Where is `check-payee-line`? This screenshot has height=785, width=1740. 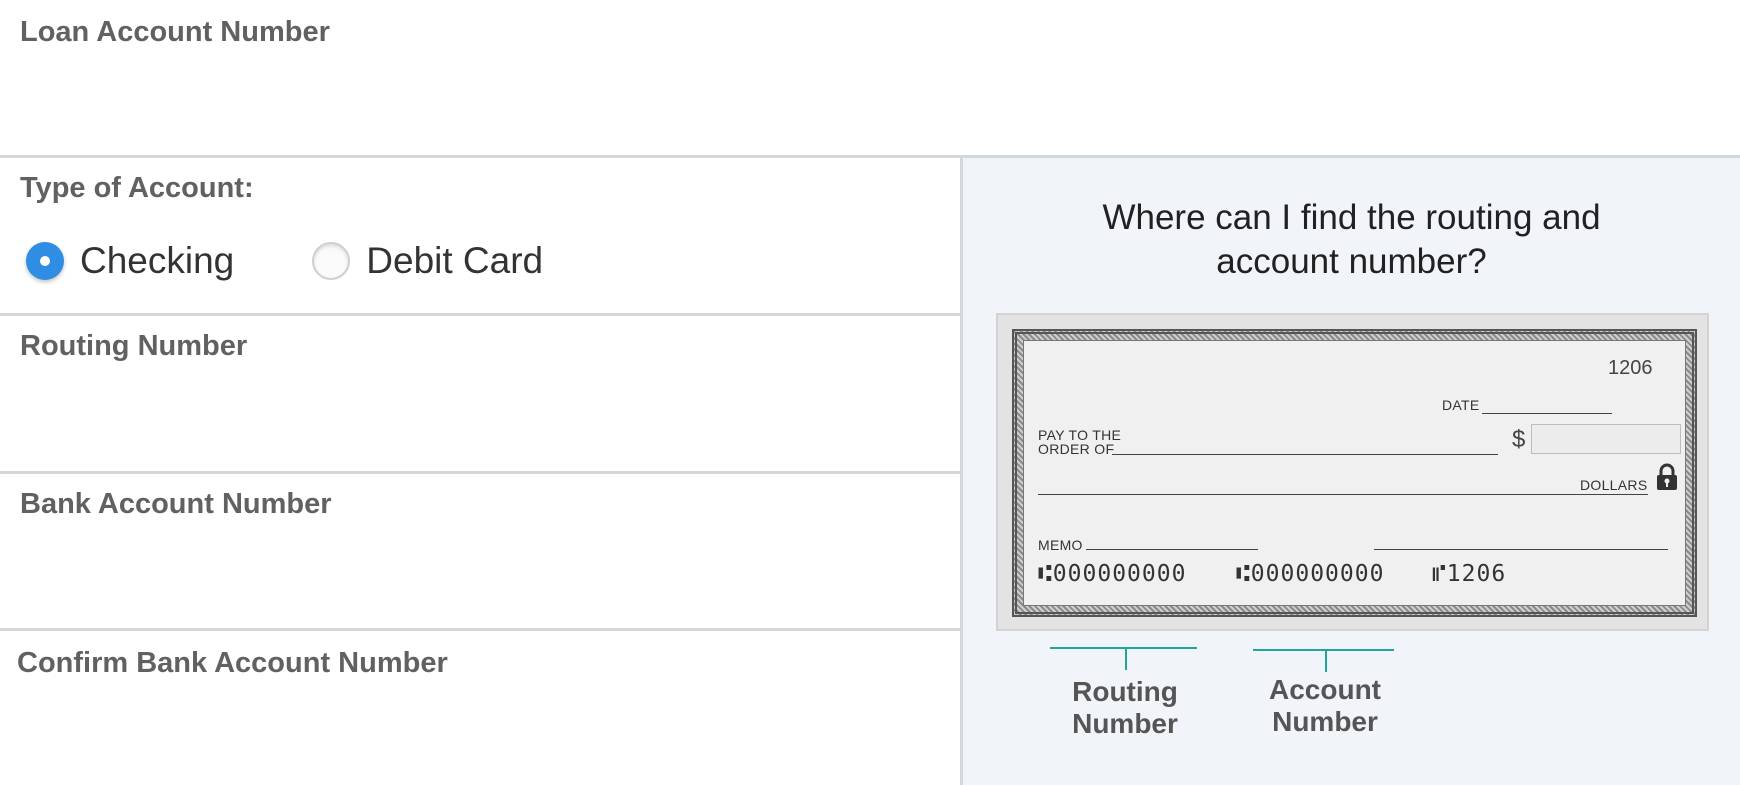
check-payee-line is located at coordinates (1305, 454).